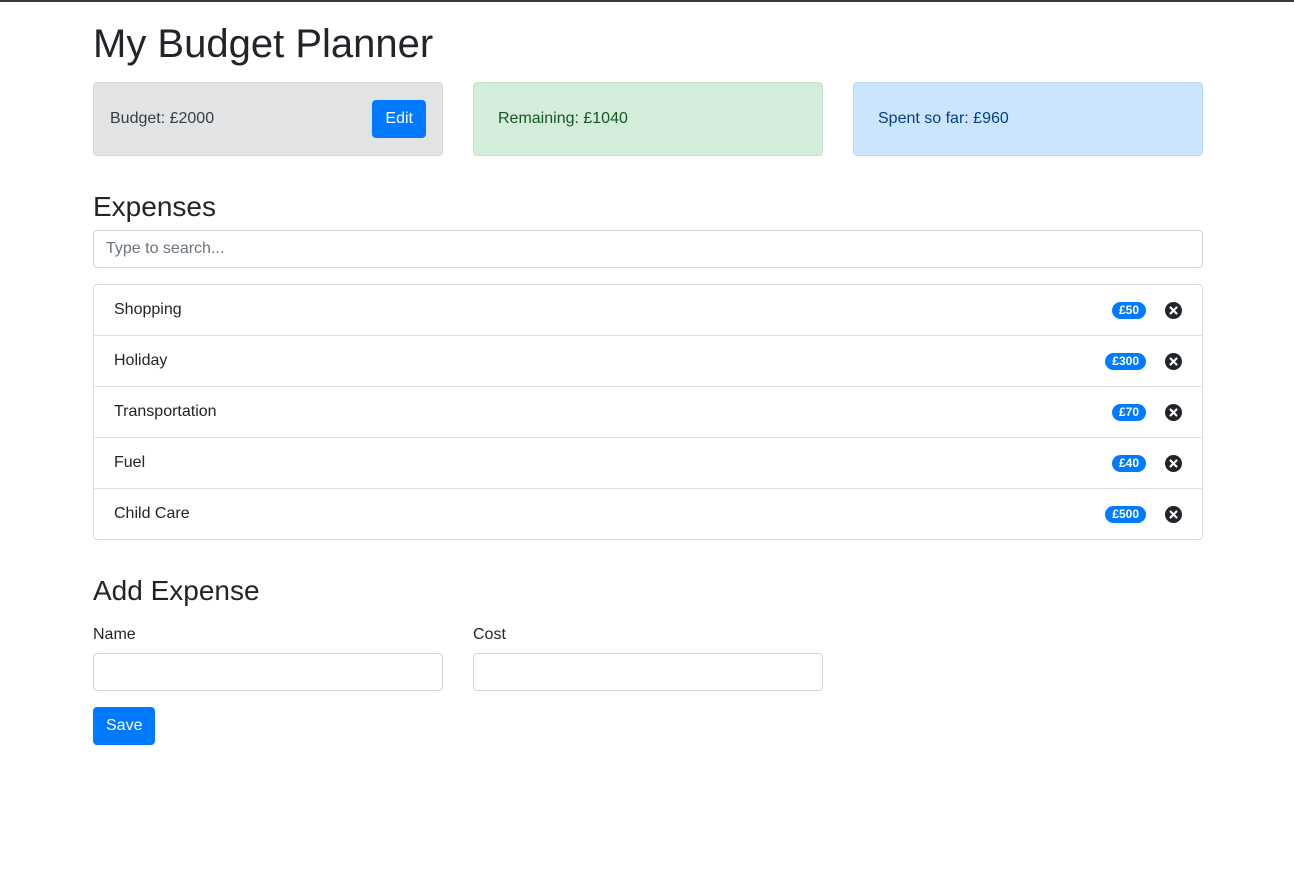  I want to click on save-button: Save, so click(124, 726).